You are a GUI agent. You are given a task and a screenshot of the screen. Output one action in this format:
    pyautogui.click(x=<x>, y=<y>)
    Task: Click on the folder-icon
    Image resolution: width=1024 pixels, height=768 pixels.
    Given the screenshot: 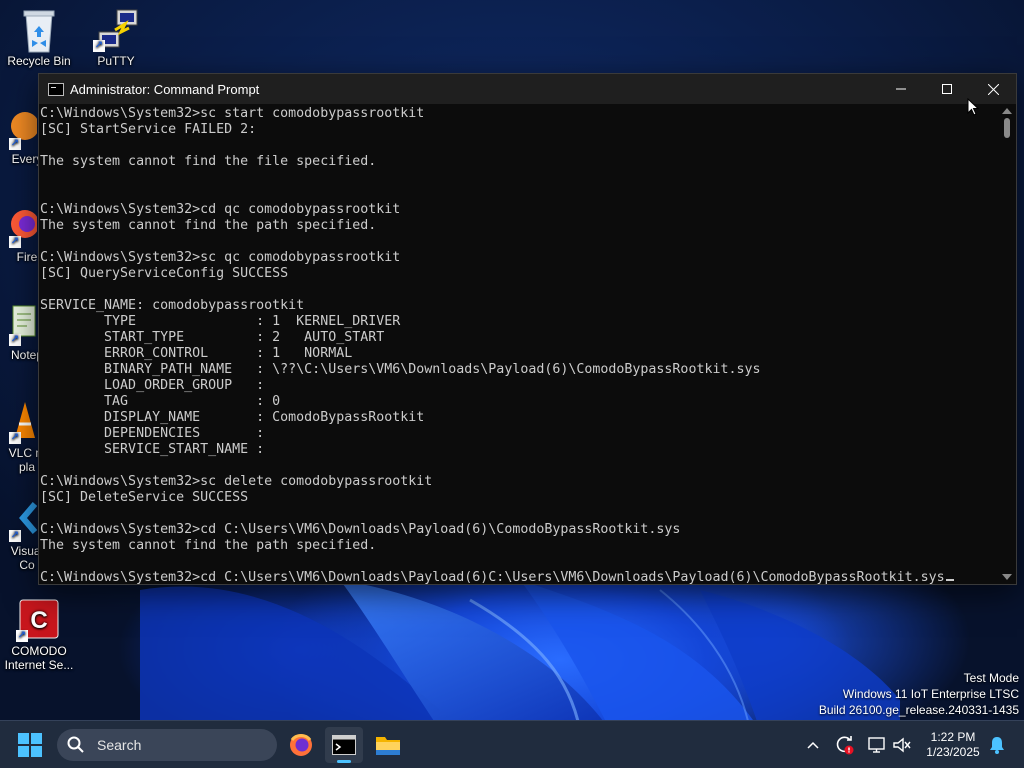 What is the action you would take?
    pyautogui.click(x=388, y=746)
    